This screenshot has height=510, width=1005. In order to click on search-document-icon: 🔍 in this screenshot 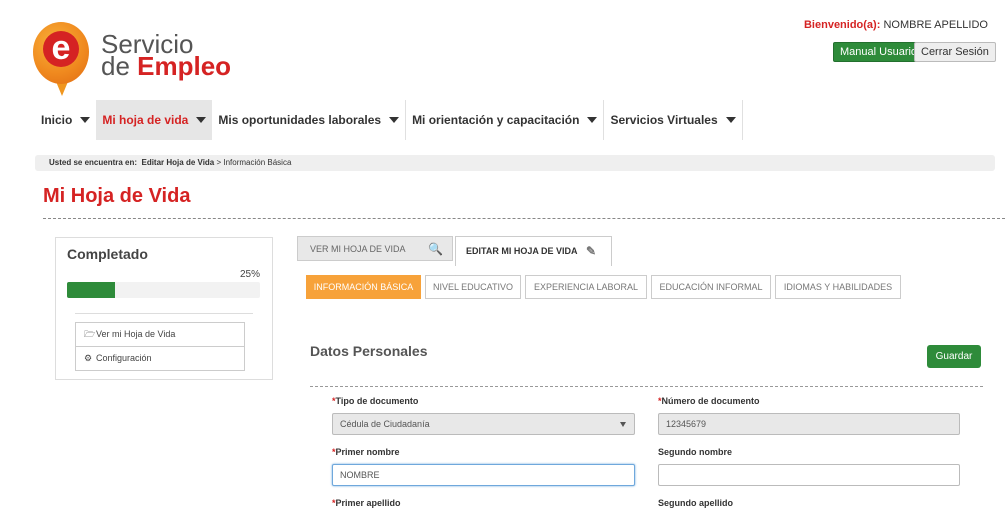, I will do `click(435, 249)`.